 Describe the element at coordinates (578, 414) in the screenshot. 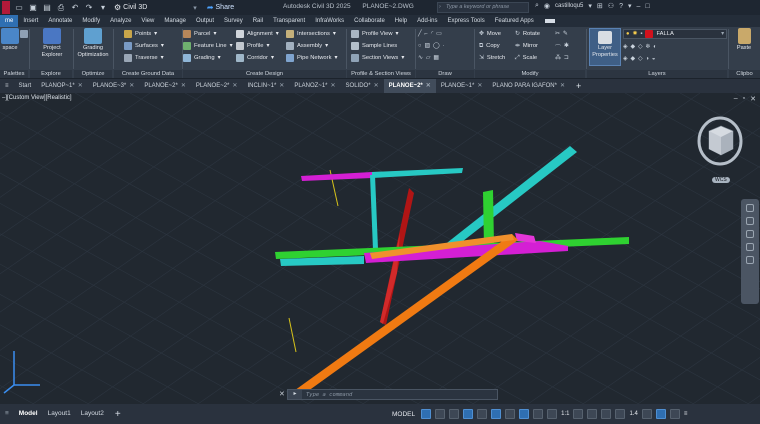

I see `workspace-switch-icon` at that location.